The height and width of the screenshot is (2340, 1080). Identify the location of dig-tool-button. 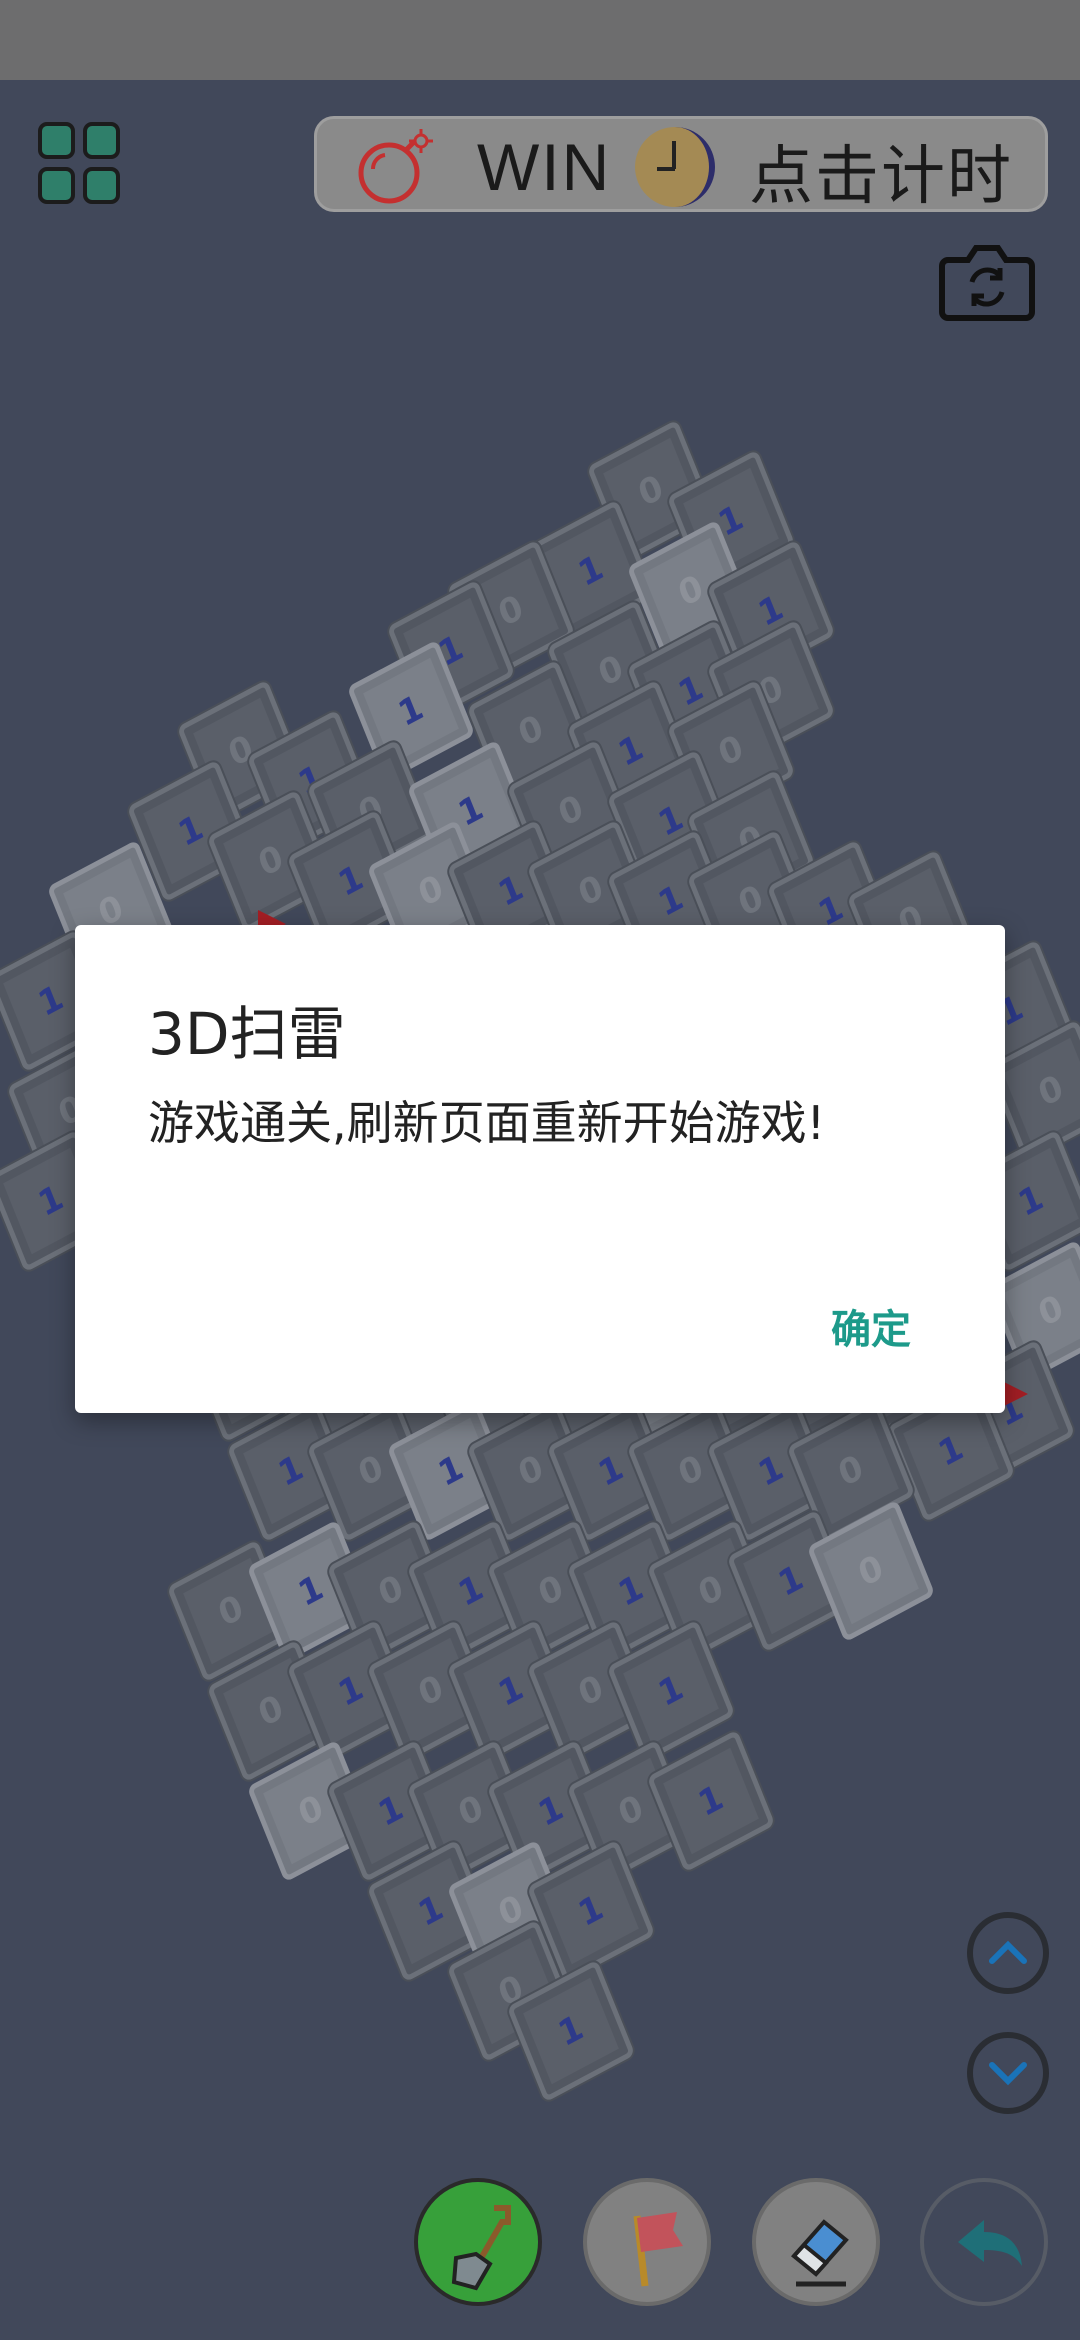
(478, 2242).